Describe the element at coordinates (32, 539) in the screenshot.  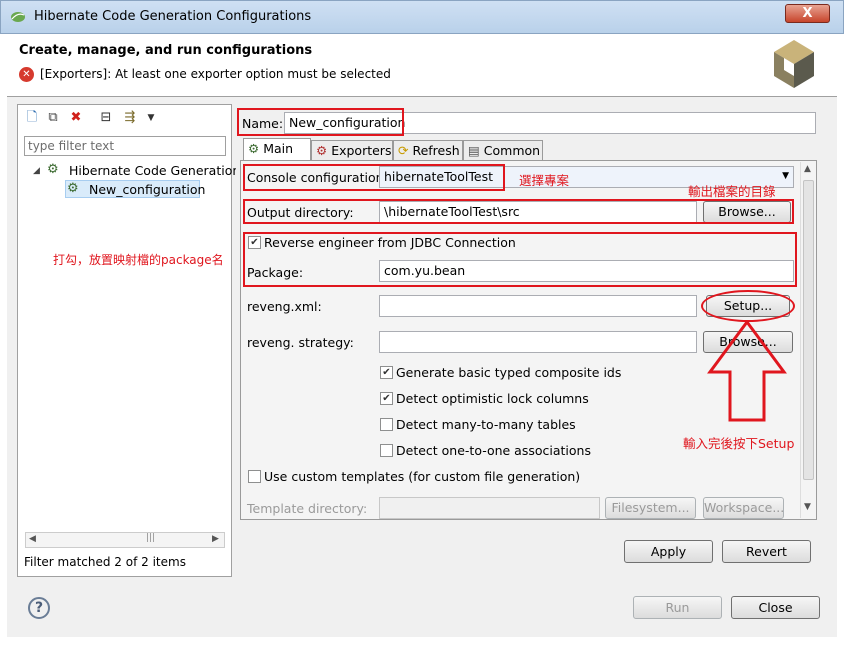
I see `scroll-left-icon: ◀` at that location.